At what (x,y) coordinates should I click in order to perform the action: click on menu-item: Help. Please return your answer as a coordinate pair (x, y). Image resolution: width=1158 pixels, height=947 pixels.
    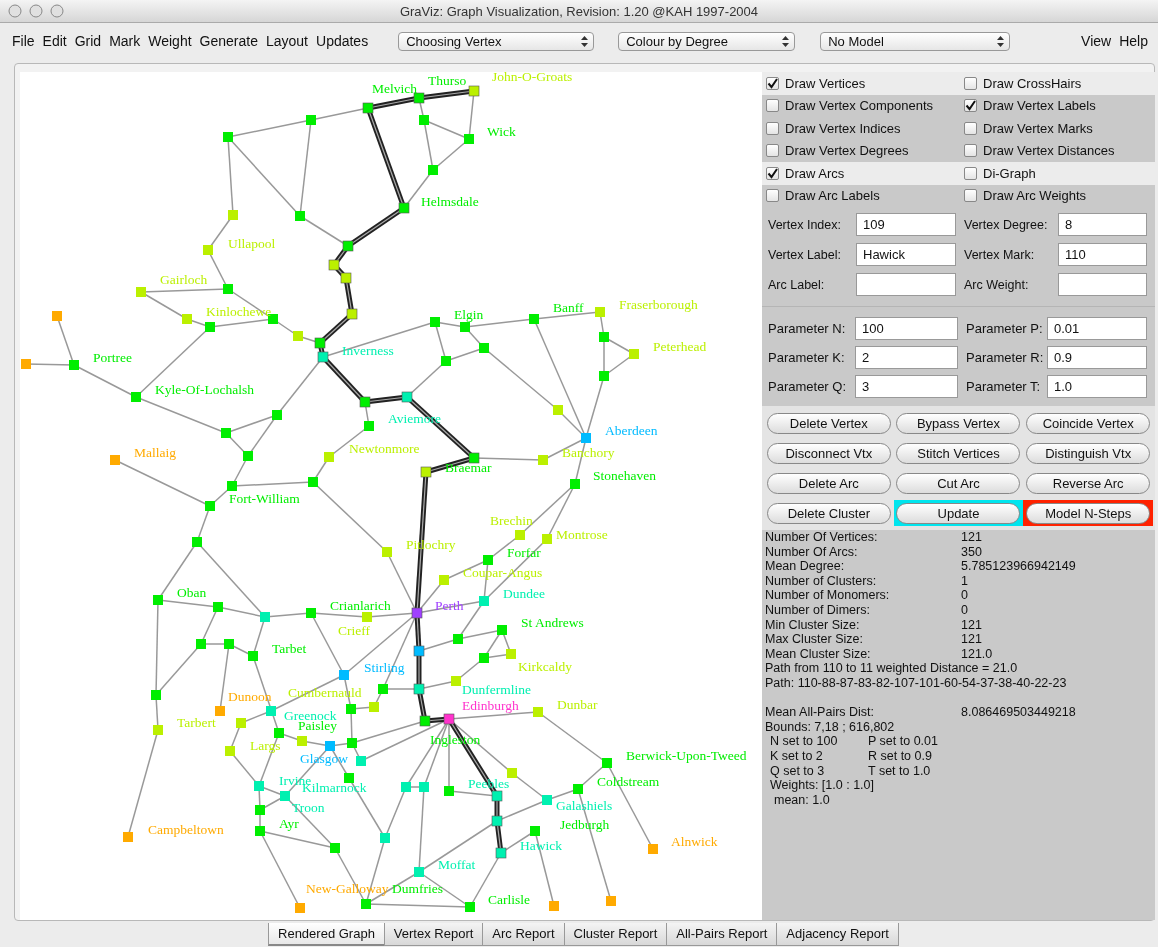
    Looking at the image, I should click on (1133, 41).